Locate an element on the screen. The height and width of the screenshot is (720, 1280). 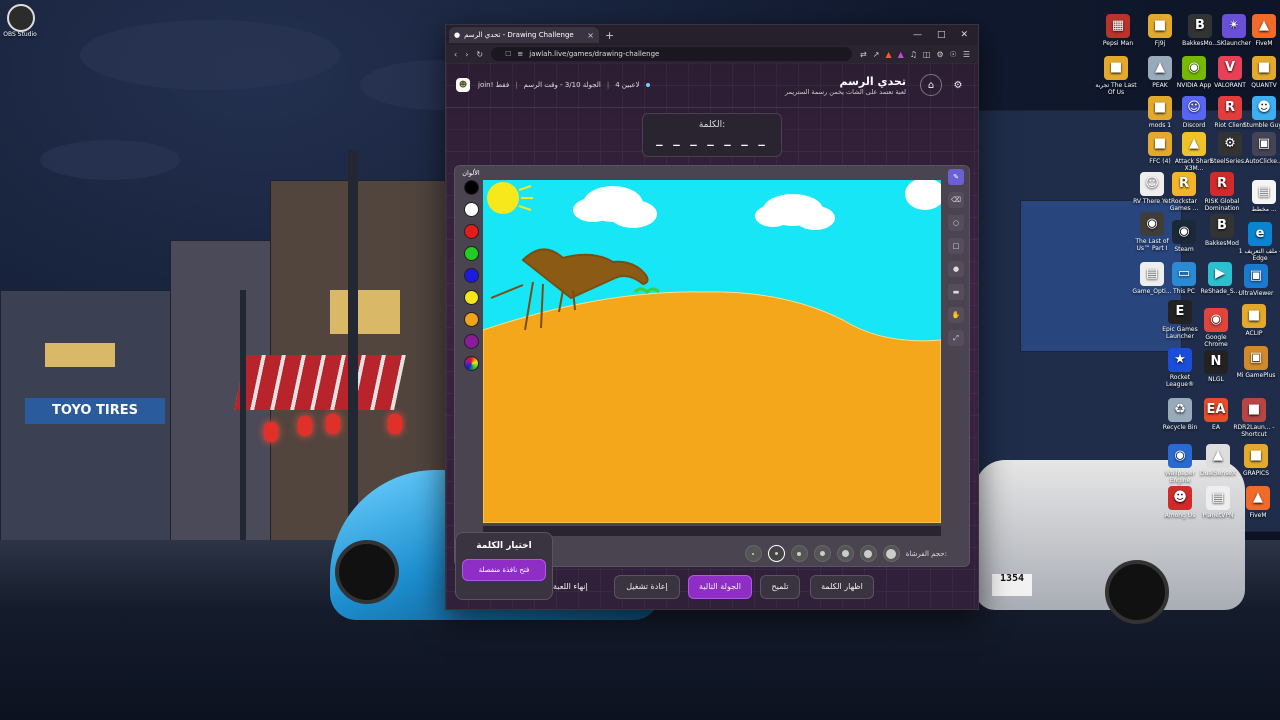
desktop-icon-label: GRAPICS is located at coordinates (1256, 473).